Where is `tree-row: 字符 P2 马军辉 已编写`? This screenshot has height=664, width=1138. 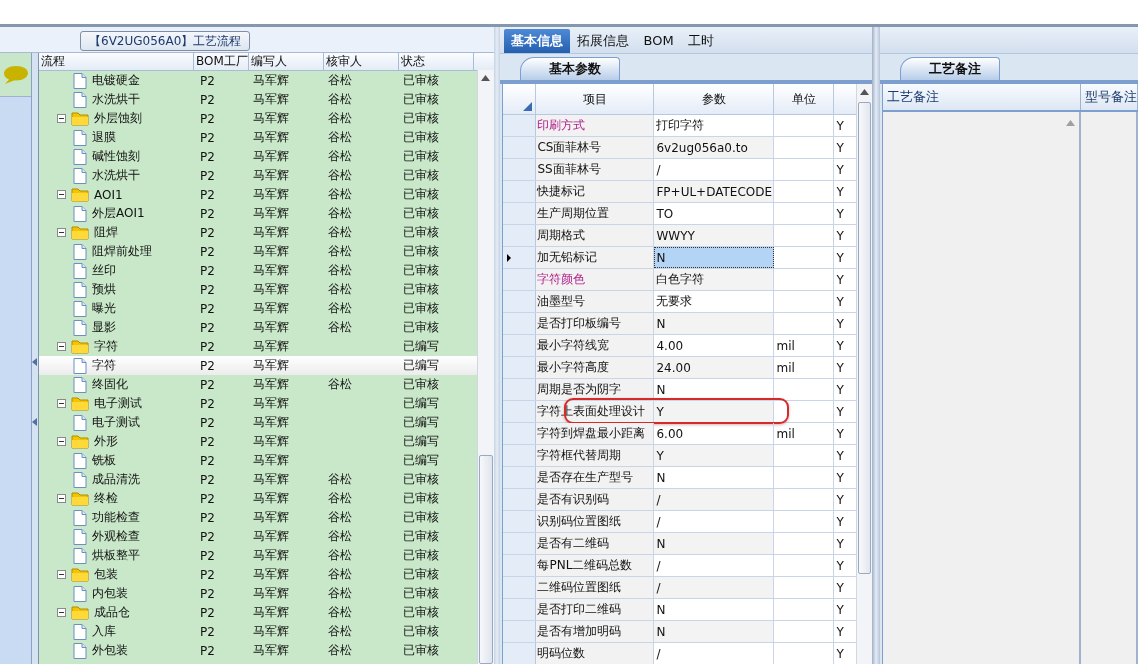
tree-row: 字符 P2 马军辉 已编写 is located at coordinates (258, 365).